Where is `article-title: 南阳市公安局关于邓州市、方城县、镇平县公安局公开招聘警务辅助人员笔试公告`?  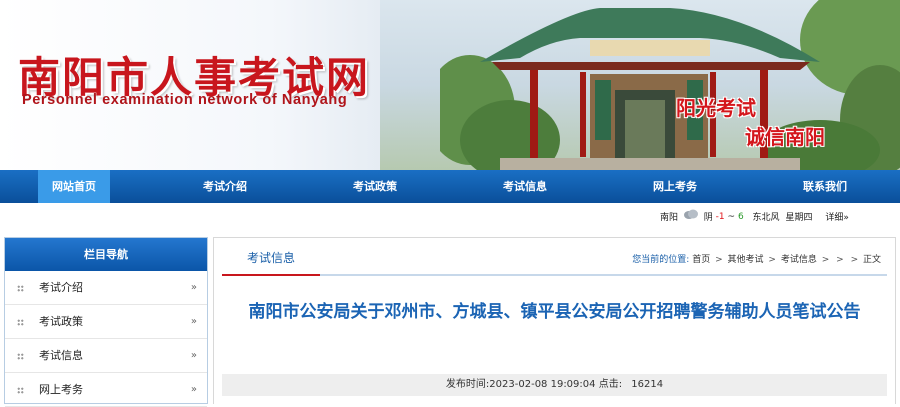
article-title: 南阳市公安局关于邓州市、方城县、镇平县公安局公开招聘警务辅助人员笔试公告 is located at coordinates (554, 312).